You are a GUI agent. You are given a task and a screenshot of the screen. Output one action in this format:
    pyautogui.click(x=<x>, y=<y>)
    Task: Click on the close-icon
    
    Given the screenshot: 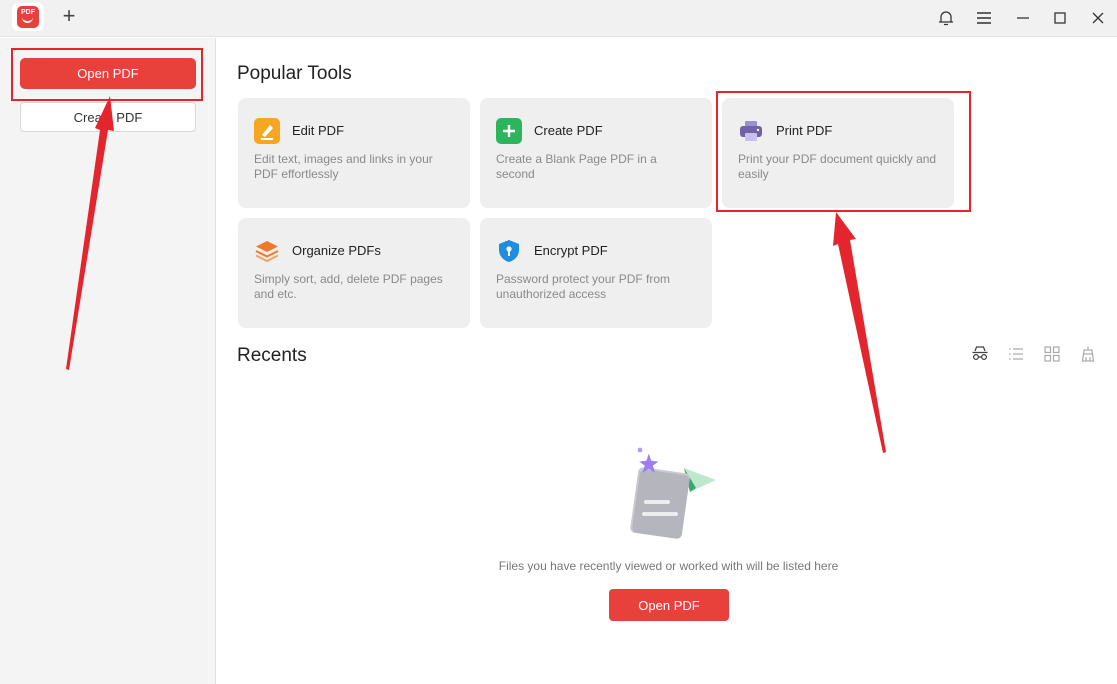 What is the action you would take?
    pyautogui.click(x=1098, y=18)
    